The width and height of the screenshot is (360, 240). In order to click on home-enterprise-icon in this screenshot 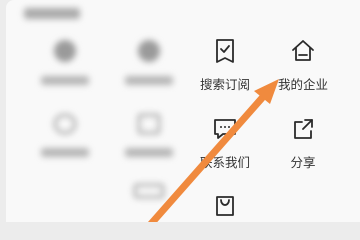, I will do `click(303, 51)`.